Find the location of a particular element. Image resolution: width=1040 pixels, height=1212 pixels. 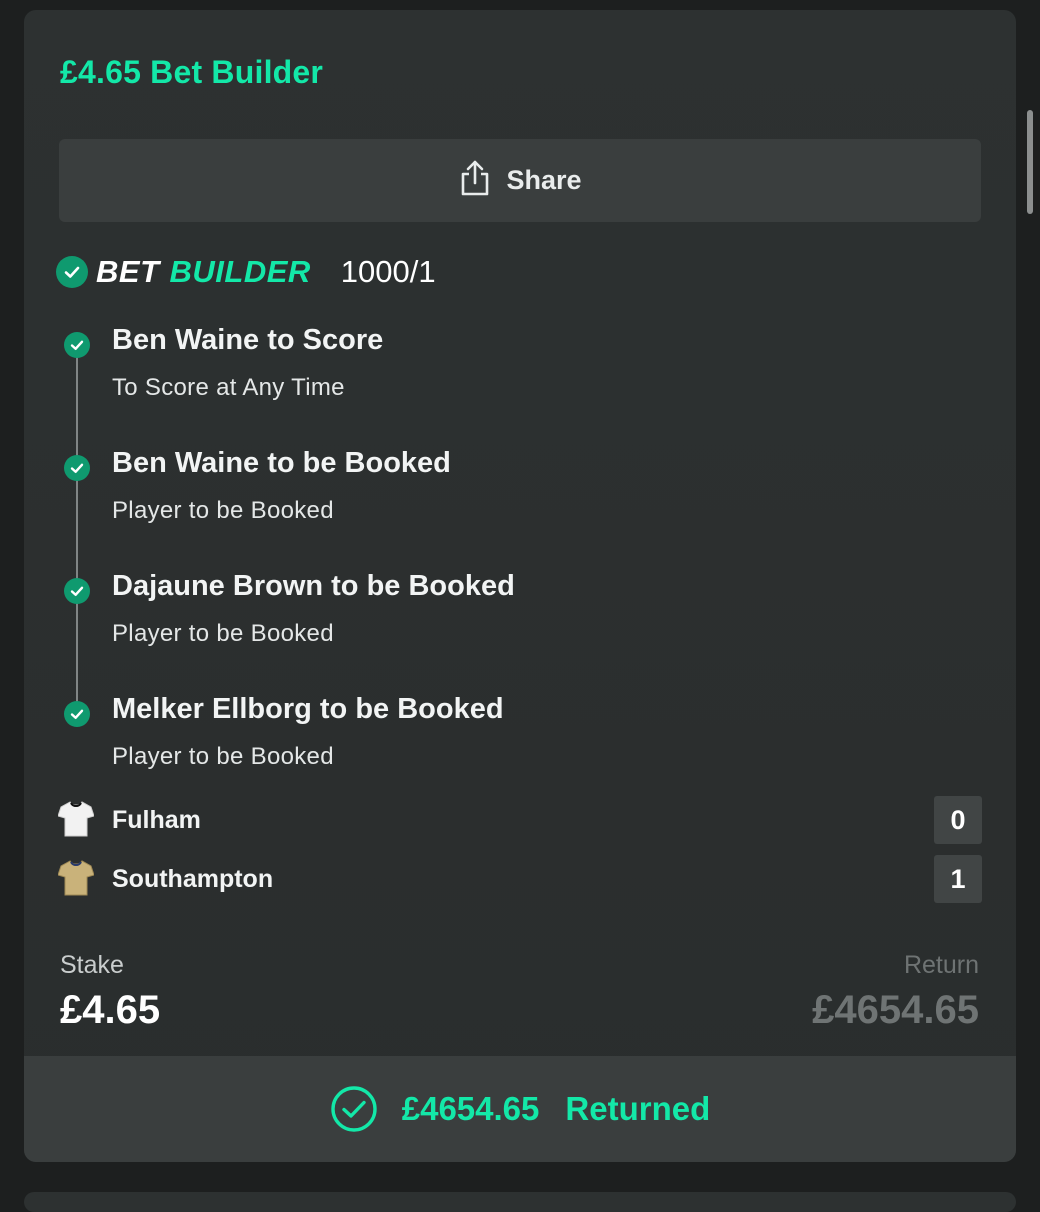

bet-builder-logo-bet: BET is located at coordinates (128, 271).